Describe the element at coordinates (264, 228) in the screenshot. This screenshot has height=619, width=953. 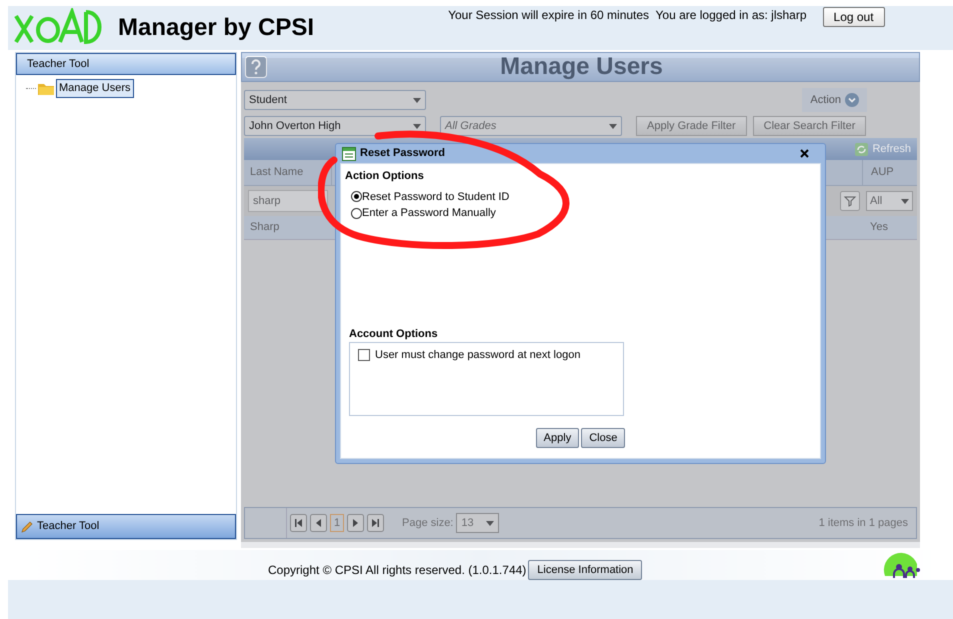
I see `table-cell-text: Sharp` at that location.